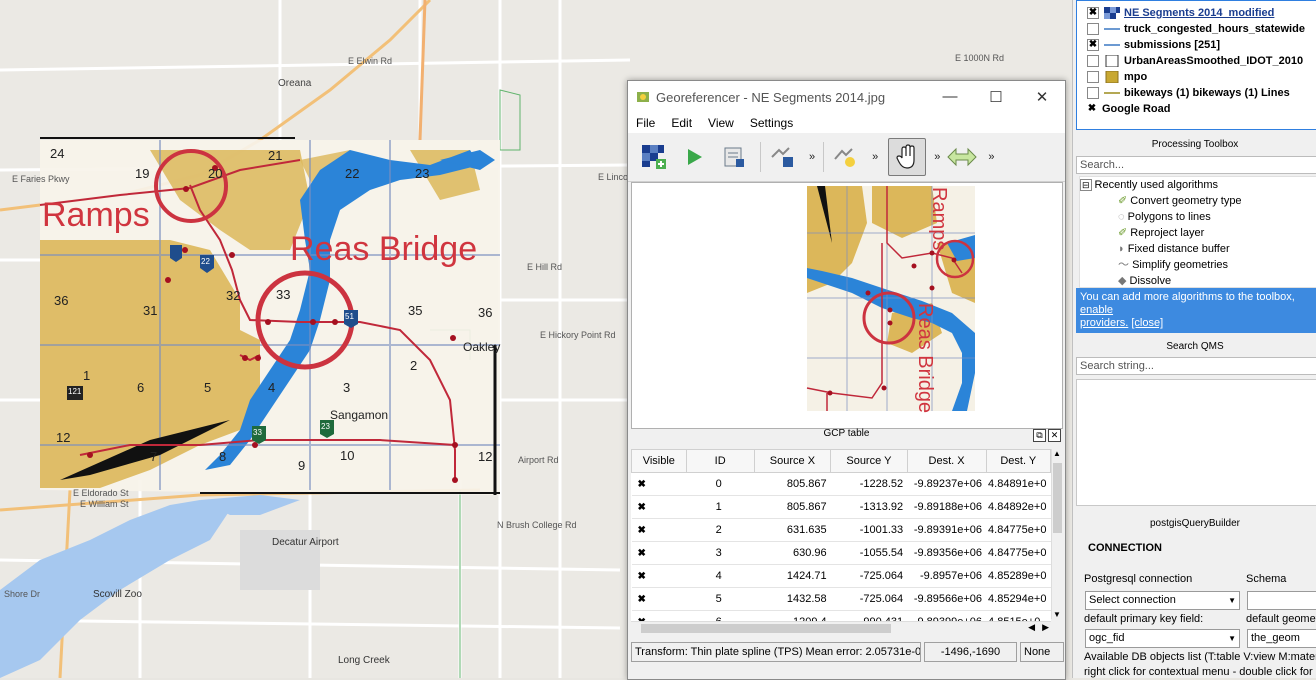  What do you see at coordinates (950, 97) in the screenshot?
I see `minimize-button: —` at bounding box center [950, 97].